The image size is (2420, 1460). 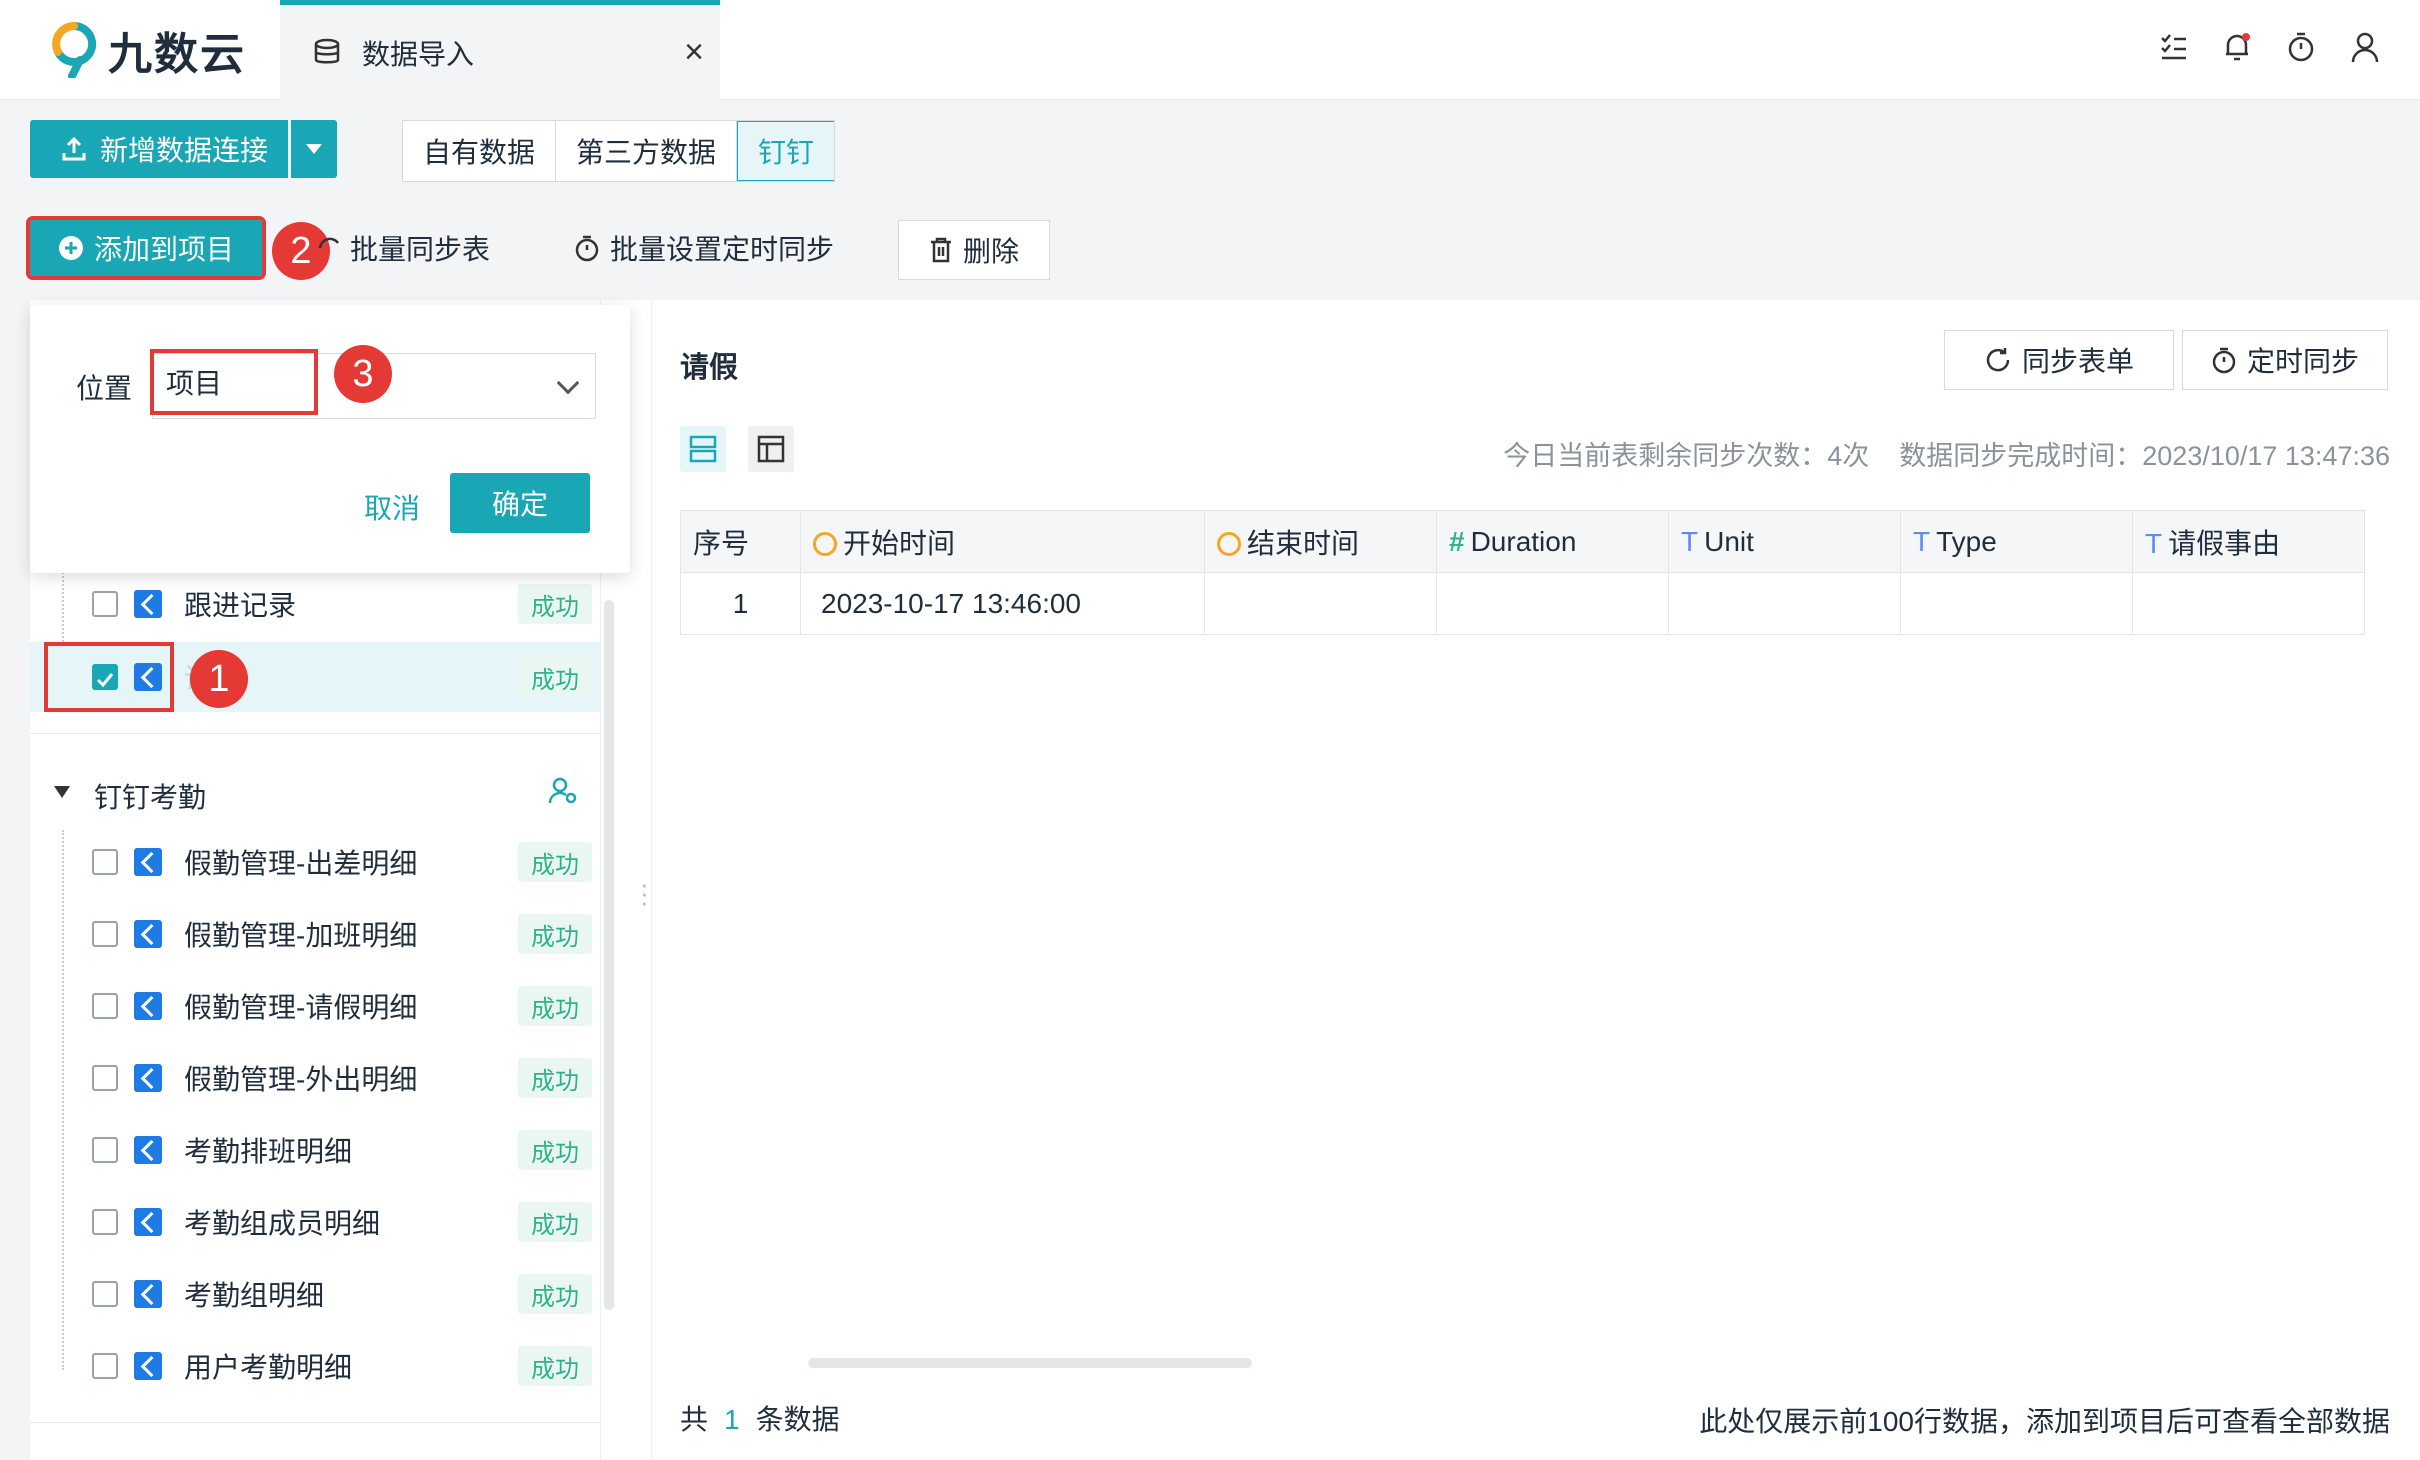 What do you see at coordinates (392, 507) in the screenshot?
I see `cancel-button: 取消` at bounding box center [392, 507].